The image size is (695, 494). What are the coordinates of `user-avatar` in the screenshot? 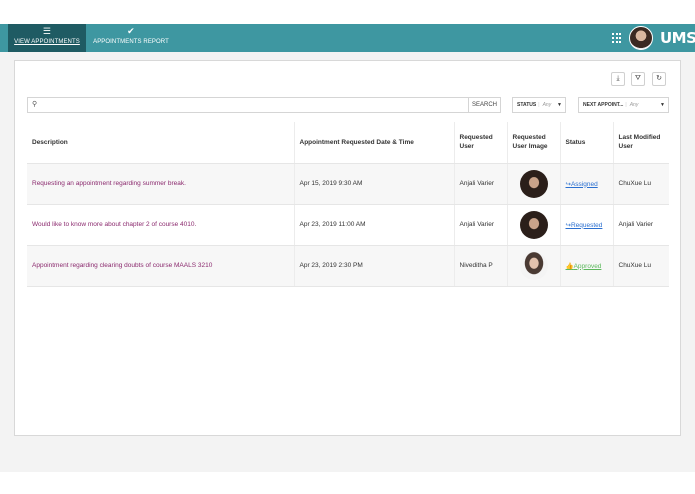 It's located at (641, 38).